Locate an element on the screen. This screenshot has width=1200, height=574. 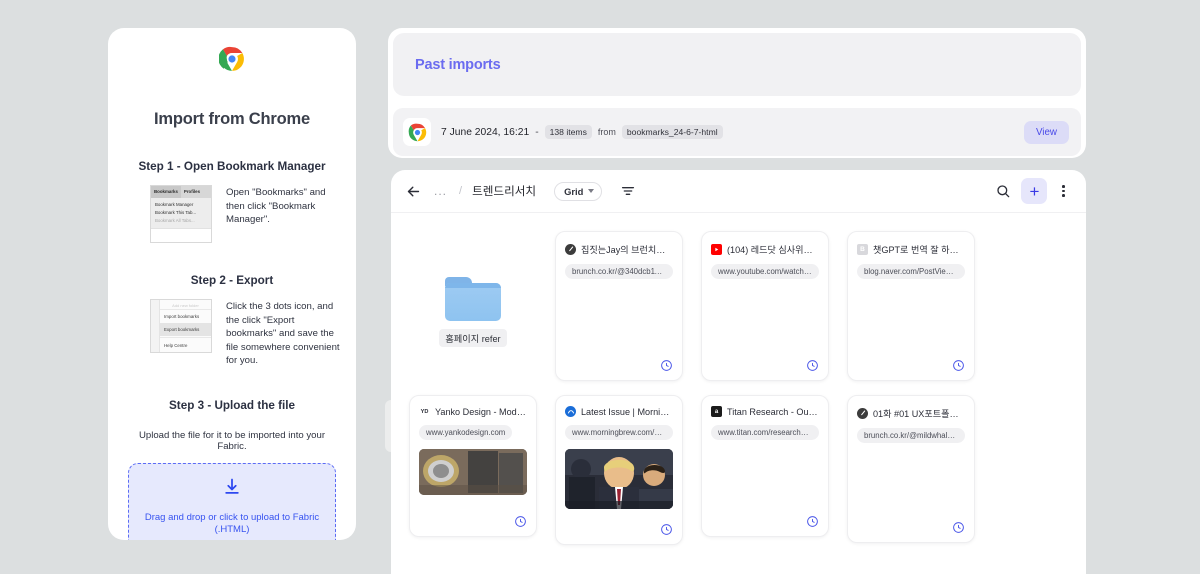
past-imports-title: Past imports is located at coordinates (458, 64).